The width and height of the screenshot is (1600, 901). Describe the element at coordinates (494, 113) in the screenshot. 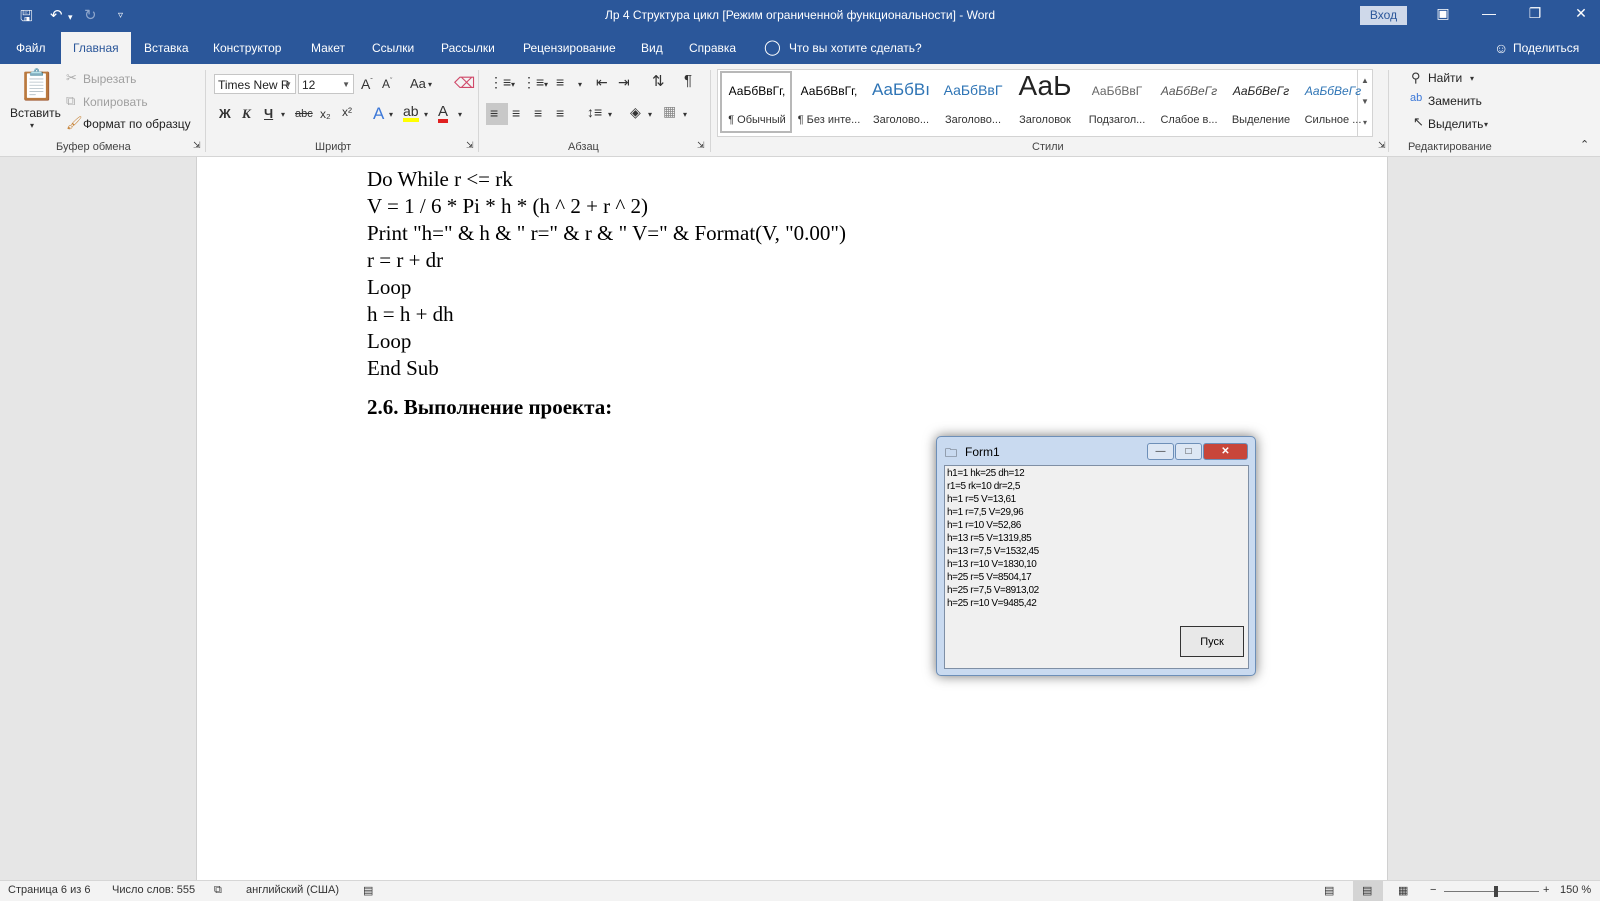

I see `align-left-icon: ≡` at that location.